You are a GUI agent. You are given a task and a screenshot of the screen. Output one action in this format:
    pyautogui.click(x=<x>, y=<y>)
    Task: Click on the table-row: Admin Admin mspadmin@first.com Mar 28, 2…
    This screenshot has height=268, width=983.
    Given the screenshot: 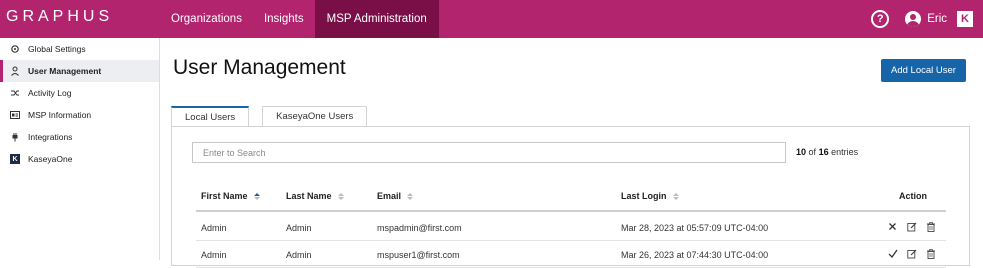 What is the action you would take?
    pyautogui.click(x=571, y=227)
    